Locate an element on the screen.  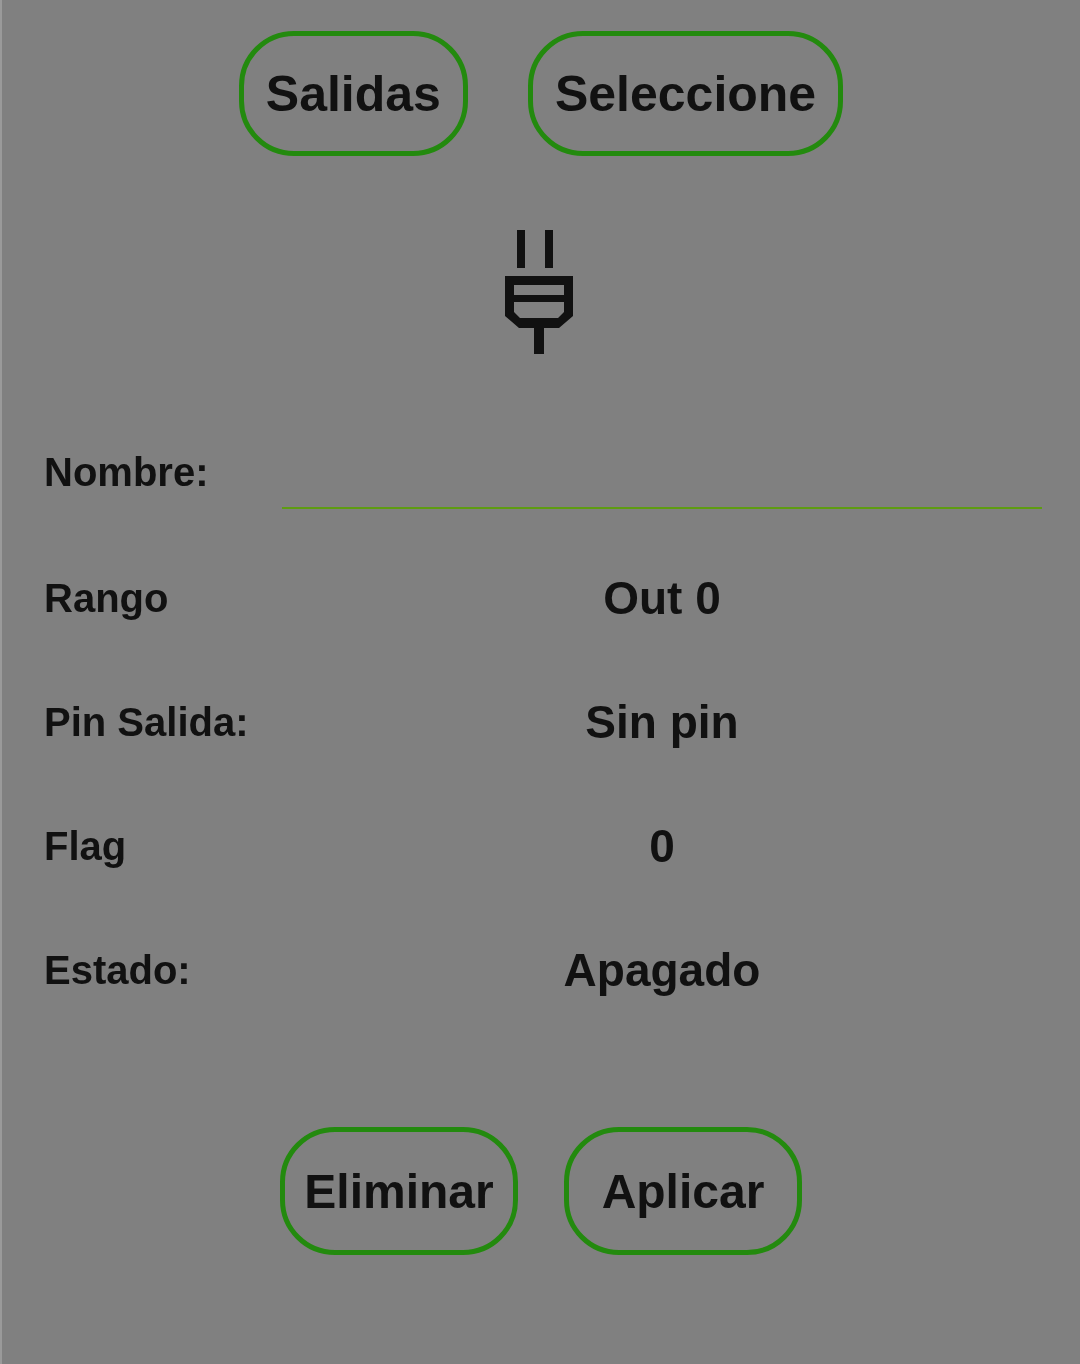
field-label: Flag is located at coordinates (86, 846).